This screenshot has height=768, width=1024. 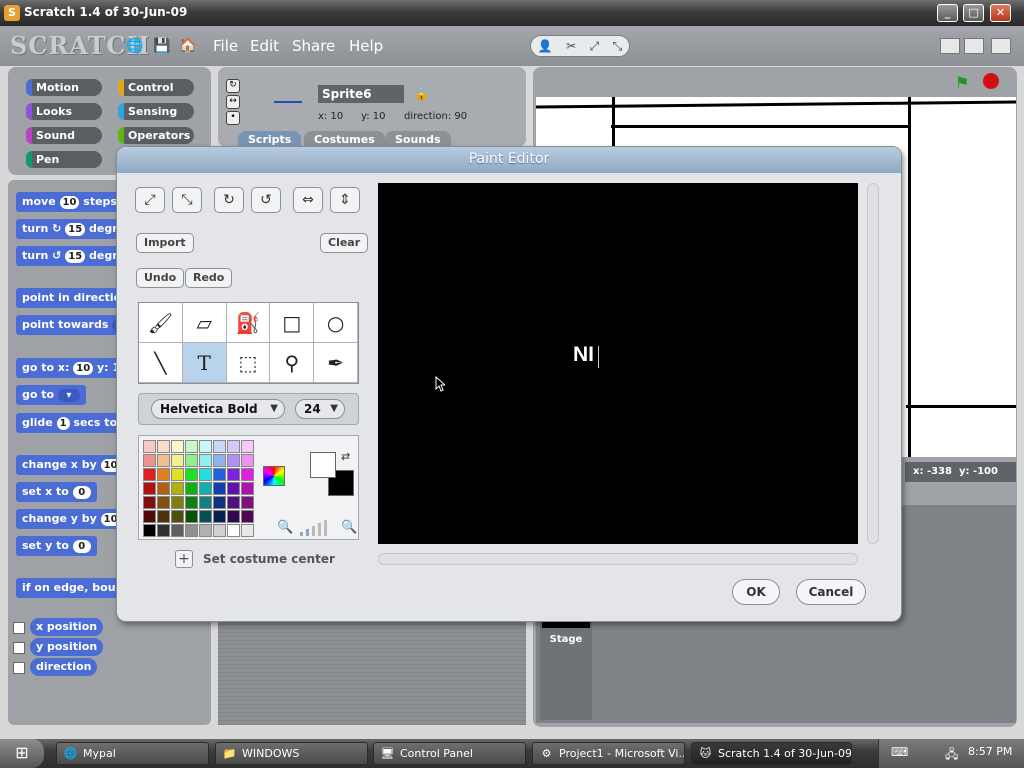 I want to click on paintbrush-icon: 🖌, so click(x=161, y=323).